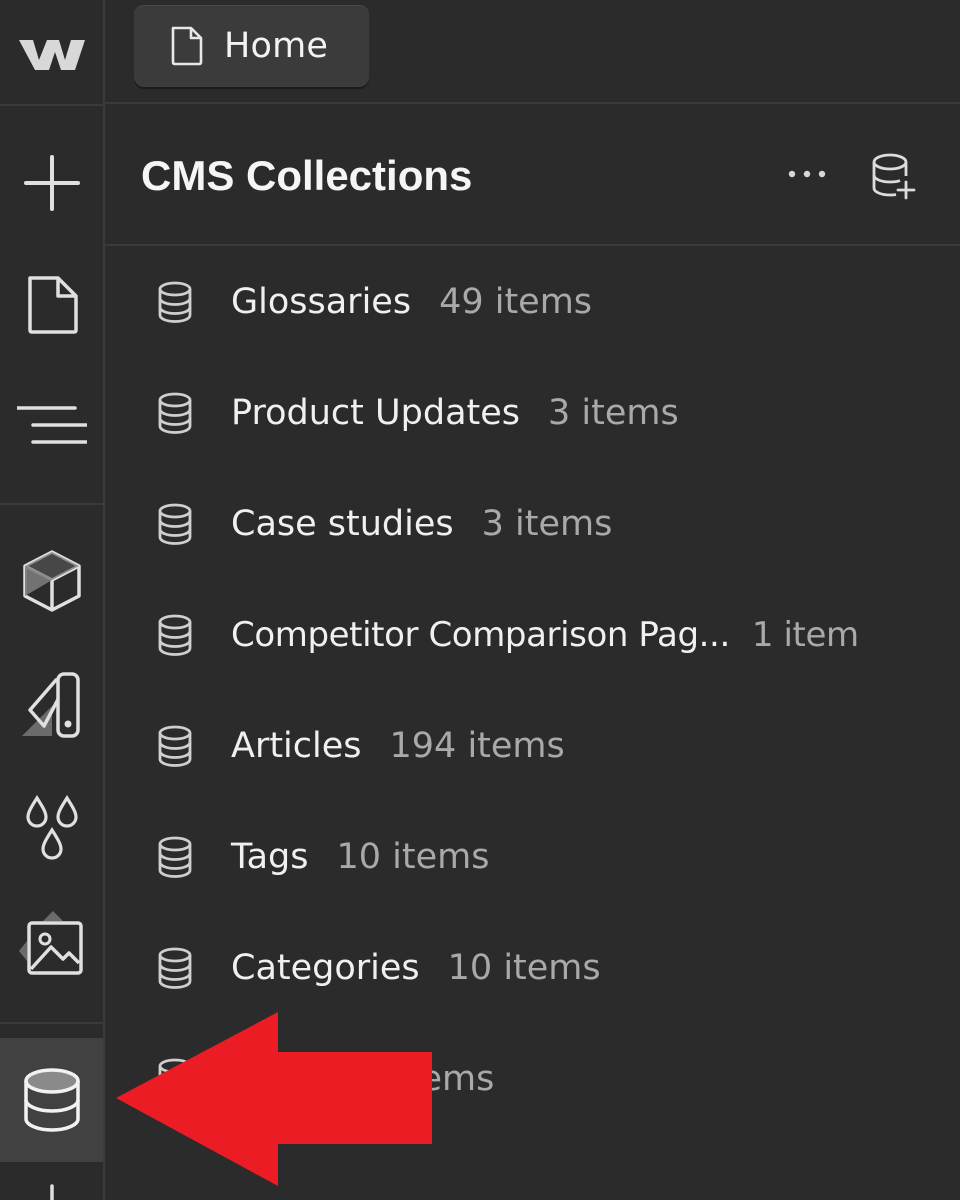  I want to click on ellipsis-icon, so click(807, 174).